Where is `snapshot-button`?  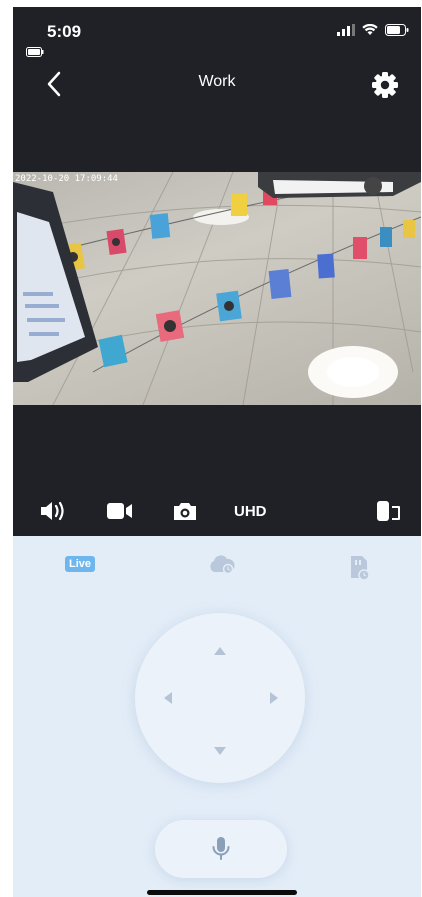 snapshot-button is located at coordinates (185, 511).